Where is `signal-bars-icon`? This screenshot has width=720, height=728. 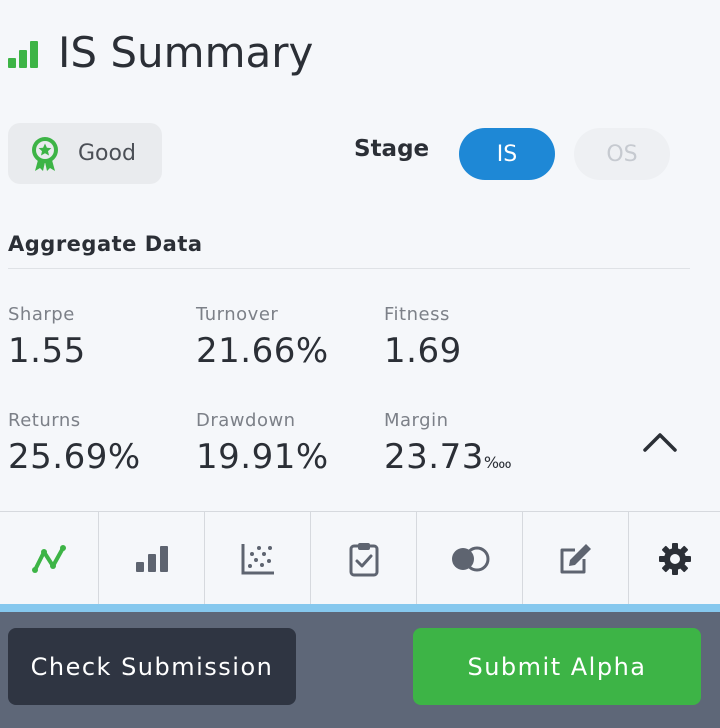
signal-bars-icon is located at coordinates (26, 52).